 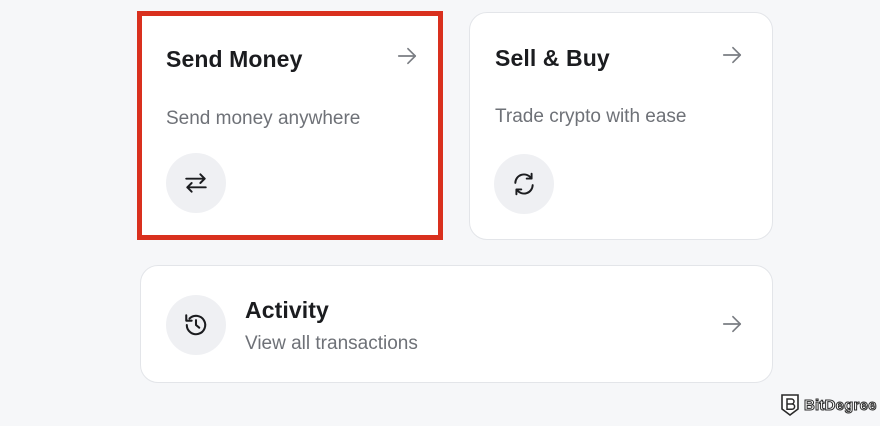 I want to click on sell-buy-icon-wrap, so click(x=524, y=184).